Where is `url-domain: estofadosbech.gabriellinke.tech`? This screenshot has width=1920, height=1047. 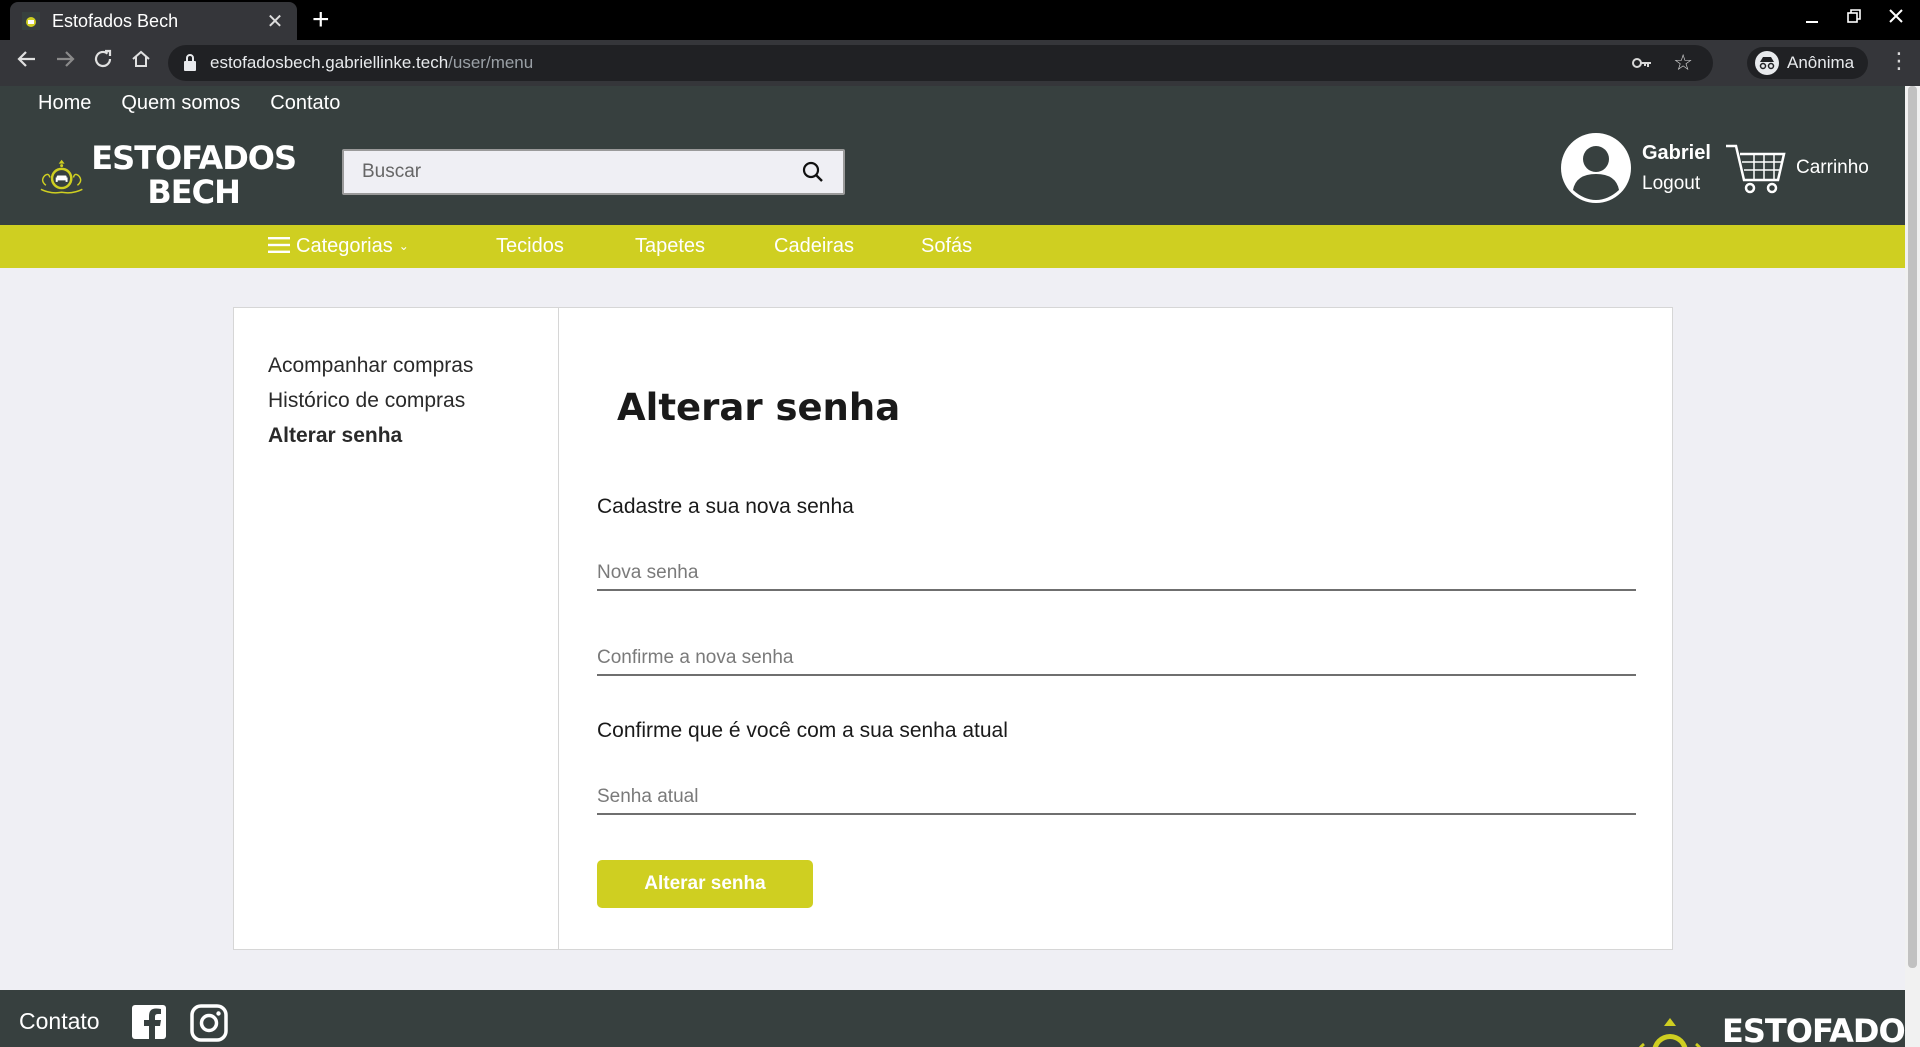
url-domain: estofadosbech.gabriellinke.tech is located at coordinates (329, 62).